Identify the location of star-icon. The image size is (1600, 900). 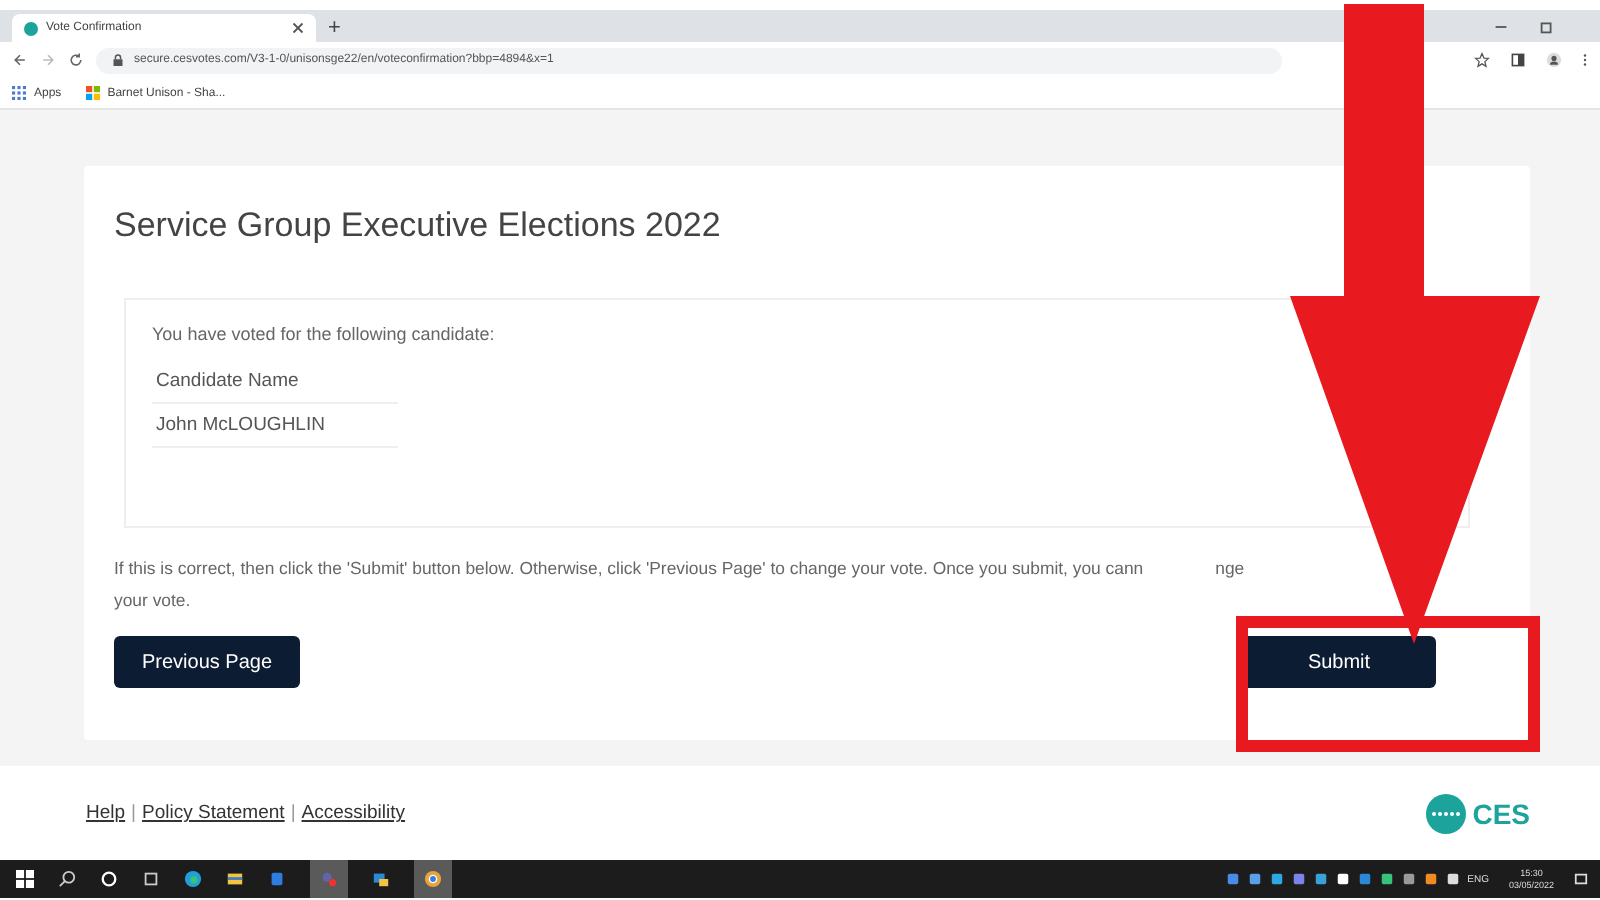
(1482, 60).